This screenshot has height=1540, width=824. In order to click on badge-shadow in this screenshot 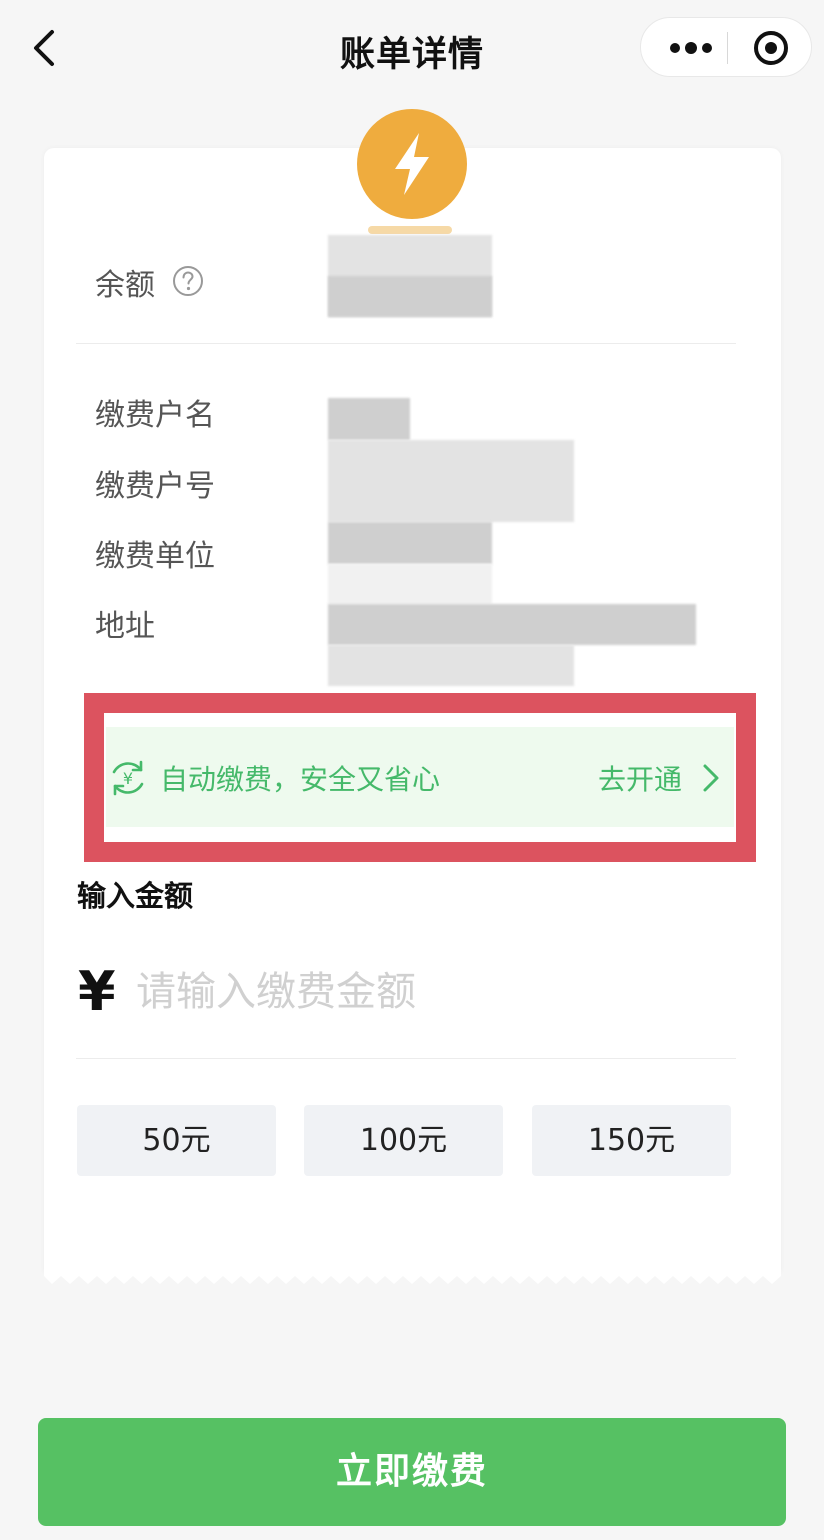, I will do `click(410, 230)`.